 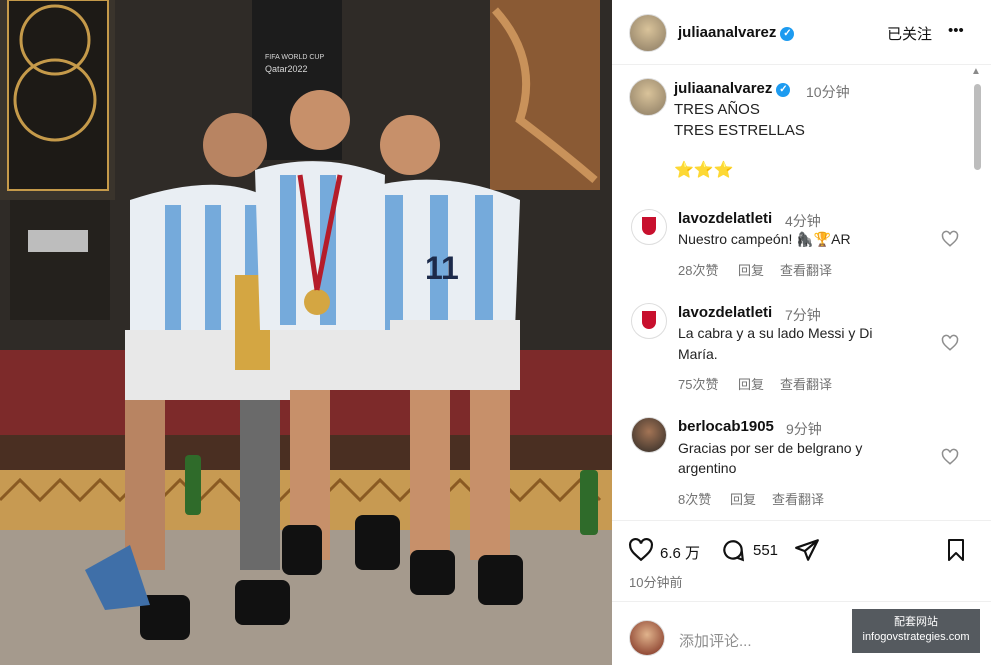 What do you see at coordinates (698, 354) in the screenshot?
I see `comment-text-line2: María.` at bounding box center [698, 354].